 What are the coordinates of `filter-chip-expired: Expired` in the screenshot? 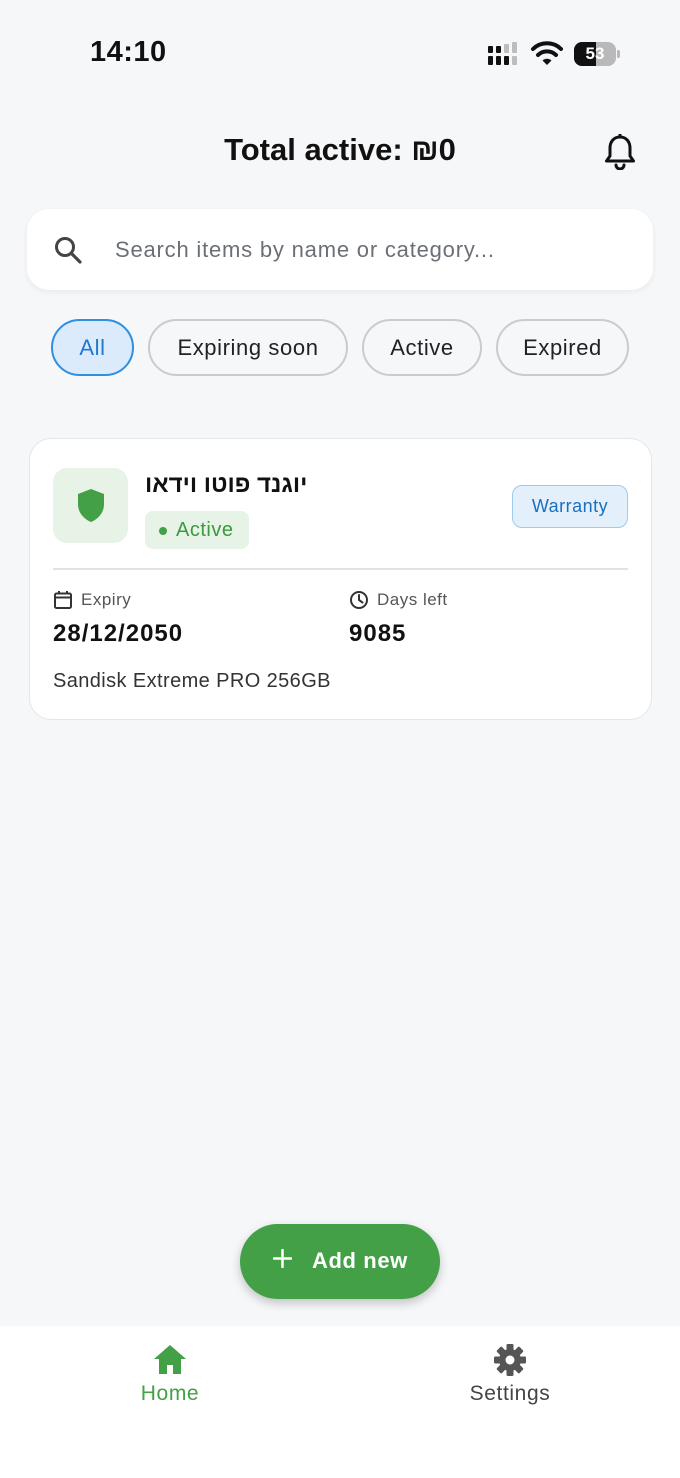 It's located at (562, 347).